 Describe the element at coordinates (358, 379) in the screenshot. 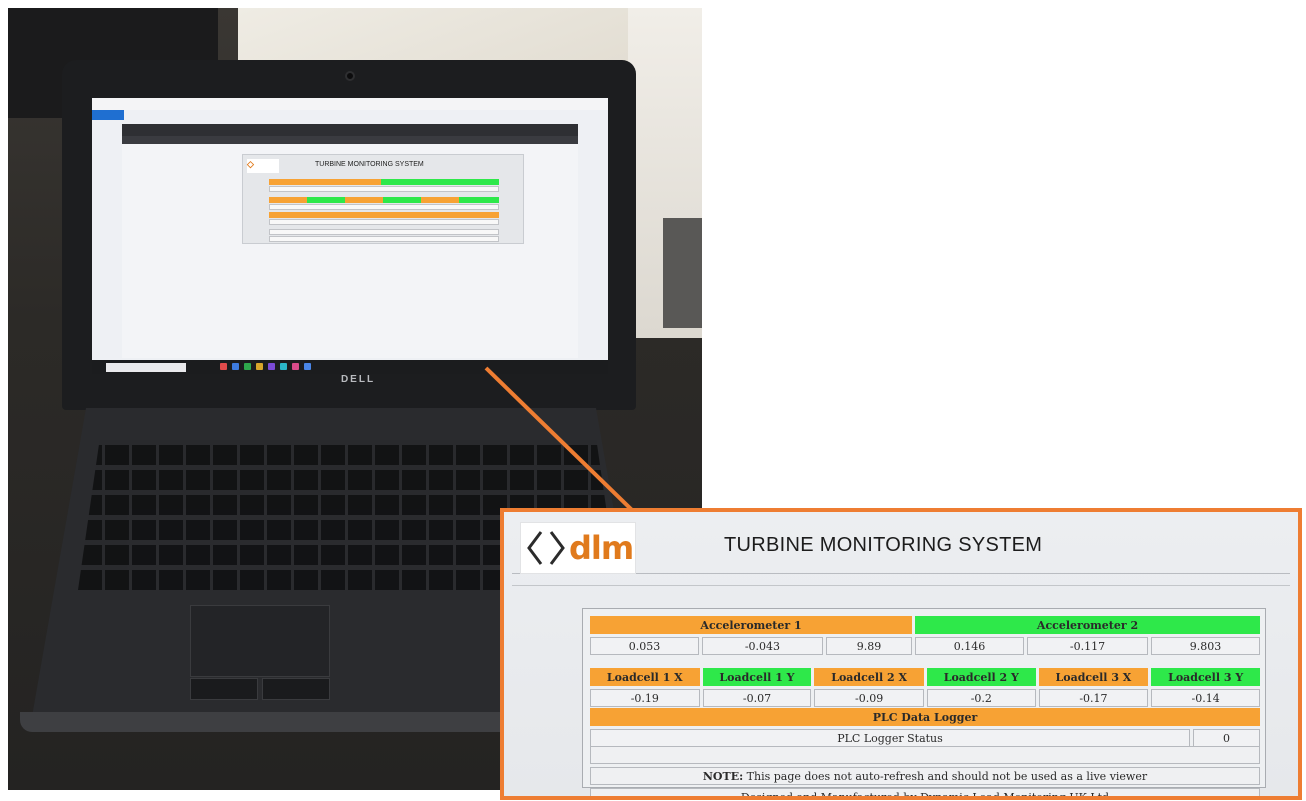

I see `laptop-brand-logo: DELL` at that location.